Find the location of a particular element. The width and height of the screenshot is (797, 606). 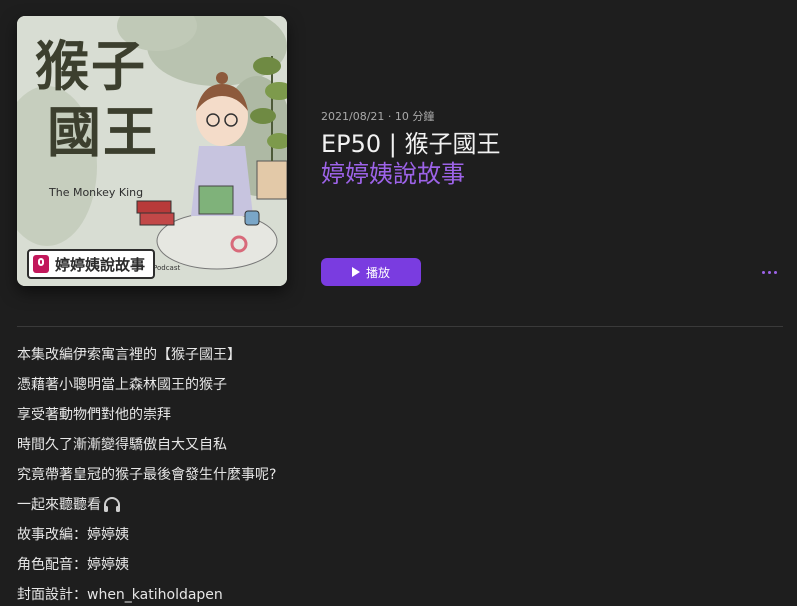

description-line: 享受著動物們對他的崇拜 is located at coordinates (397, 415).